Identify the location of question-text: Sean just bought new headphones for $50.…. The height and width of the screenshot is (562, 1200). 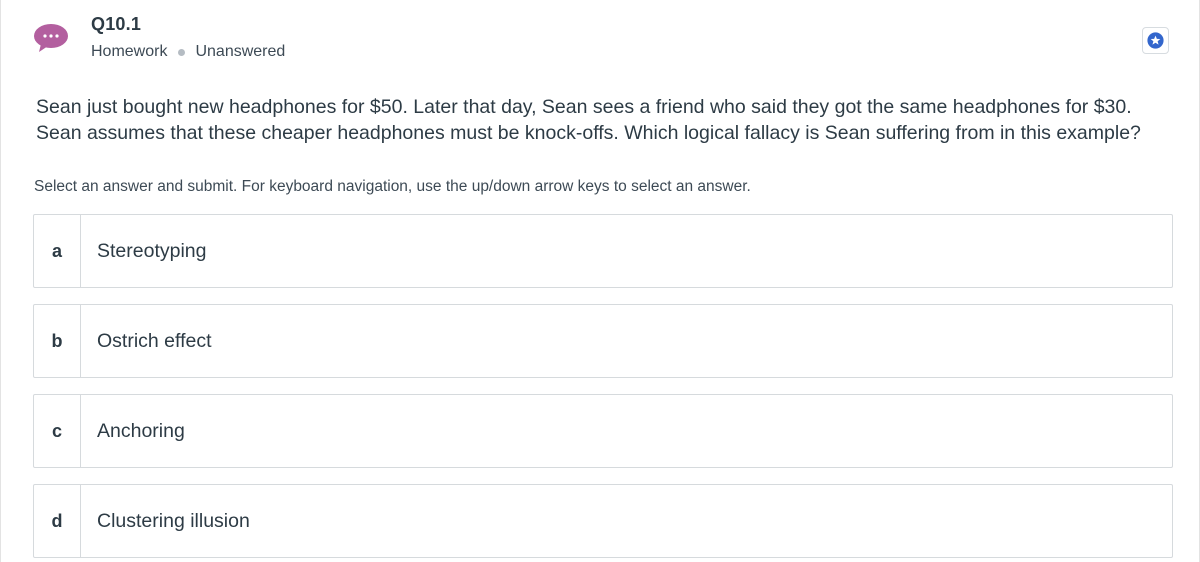
(588, 120).